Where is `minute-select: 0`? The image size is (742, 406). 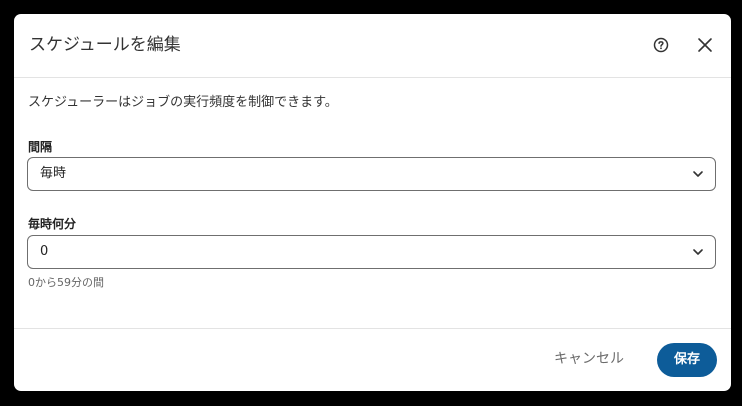
minute-select: 0 is located at coordinates (371, 252).